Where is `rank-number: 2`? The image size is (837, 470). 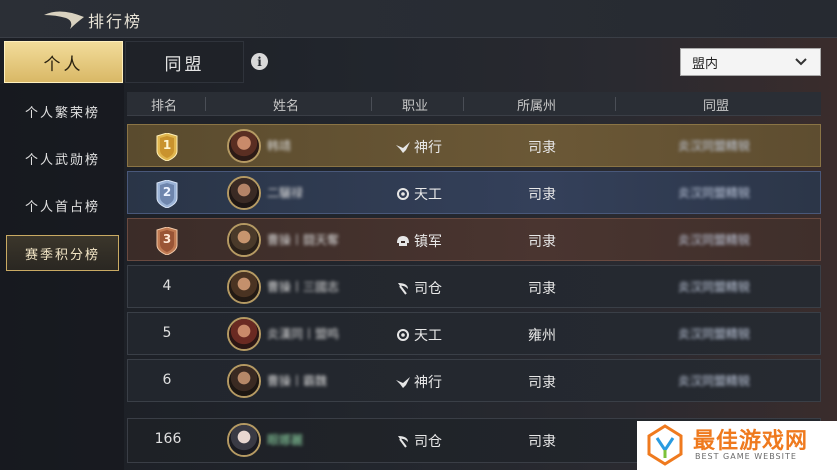
rank-number: 2 is located at coordinates (167, 192).